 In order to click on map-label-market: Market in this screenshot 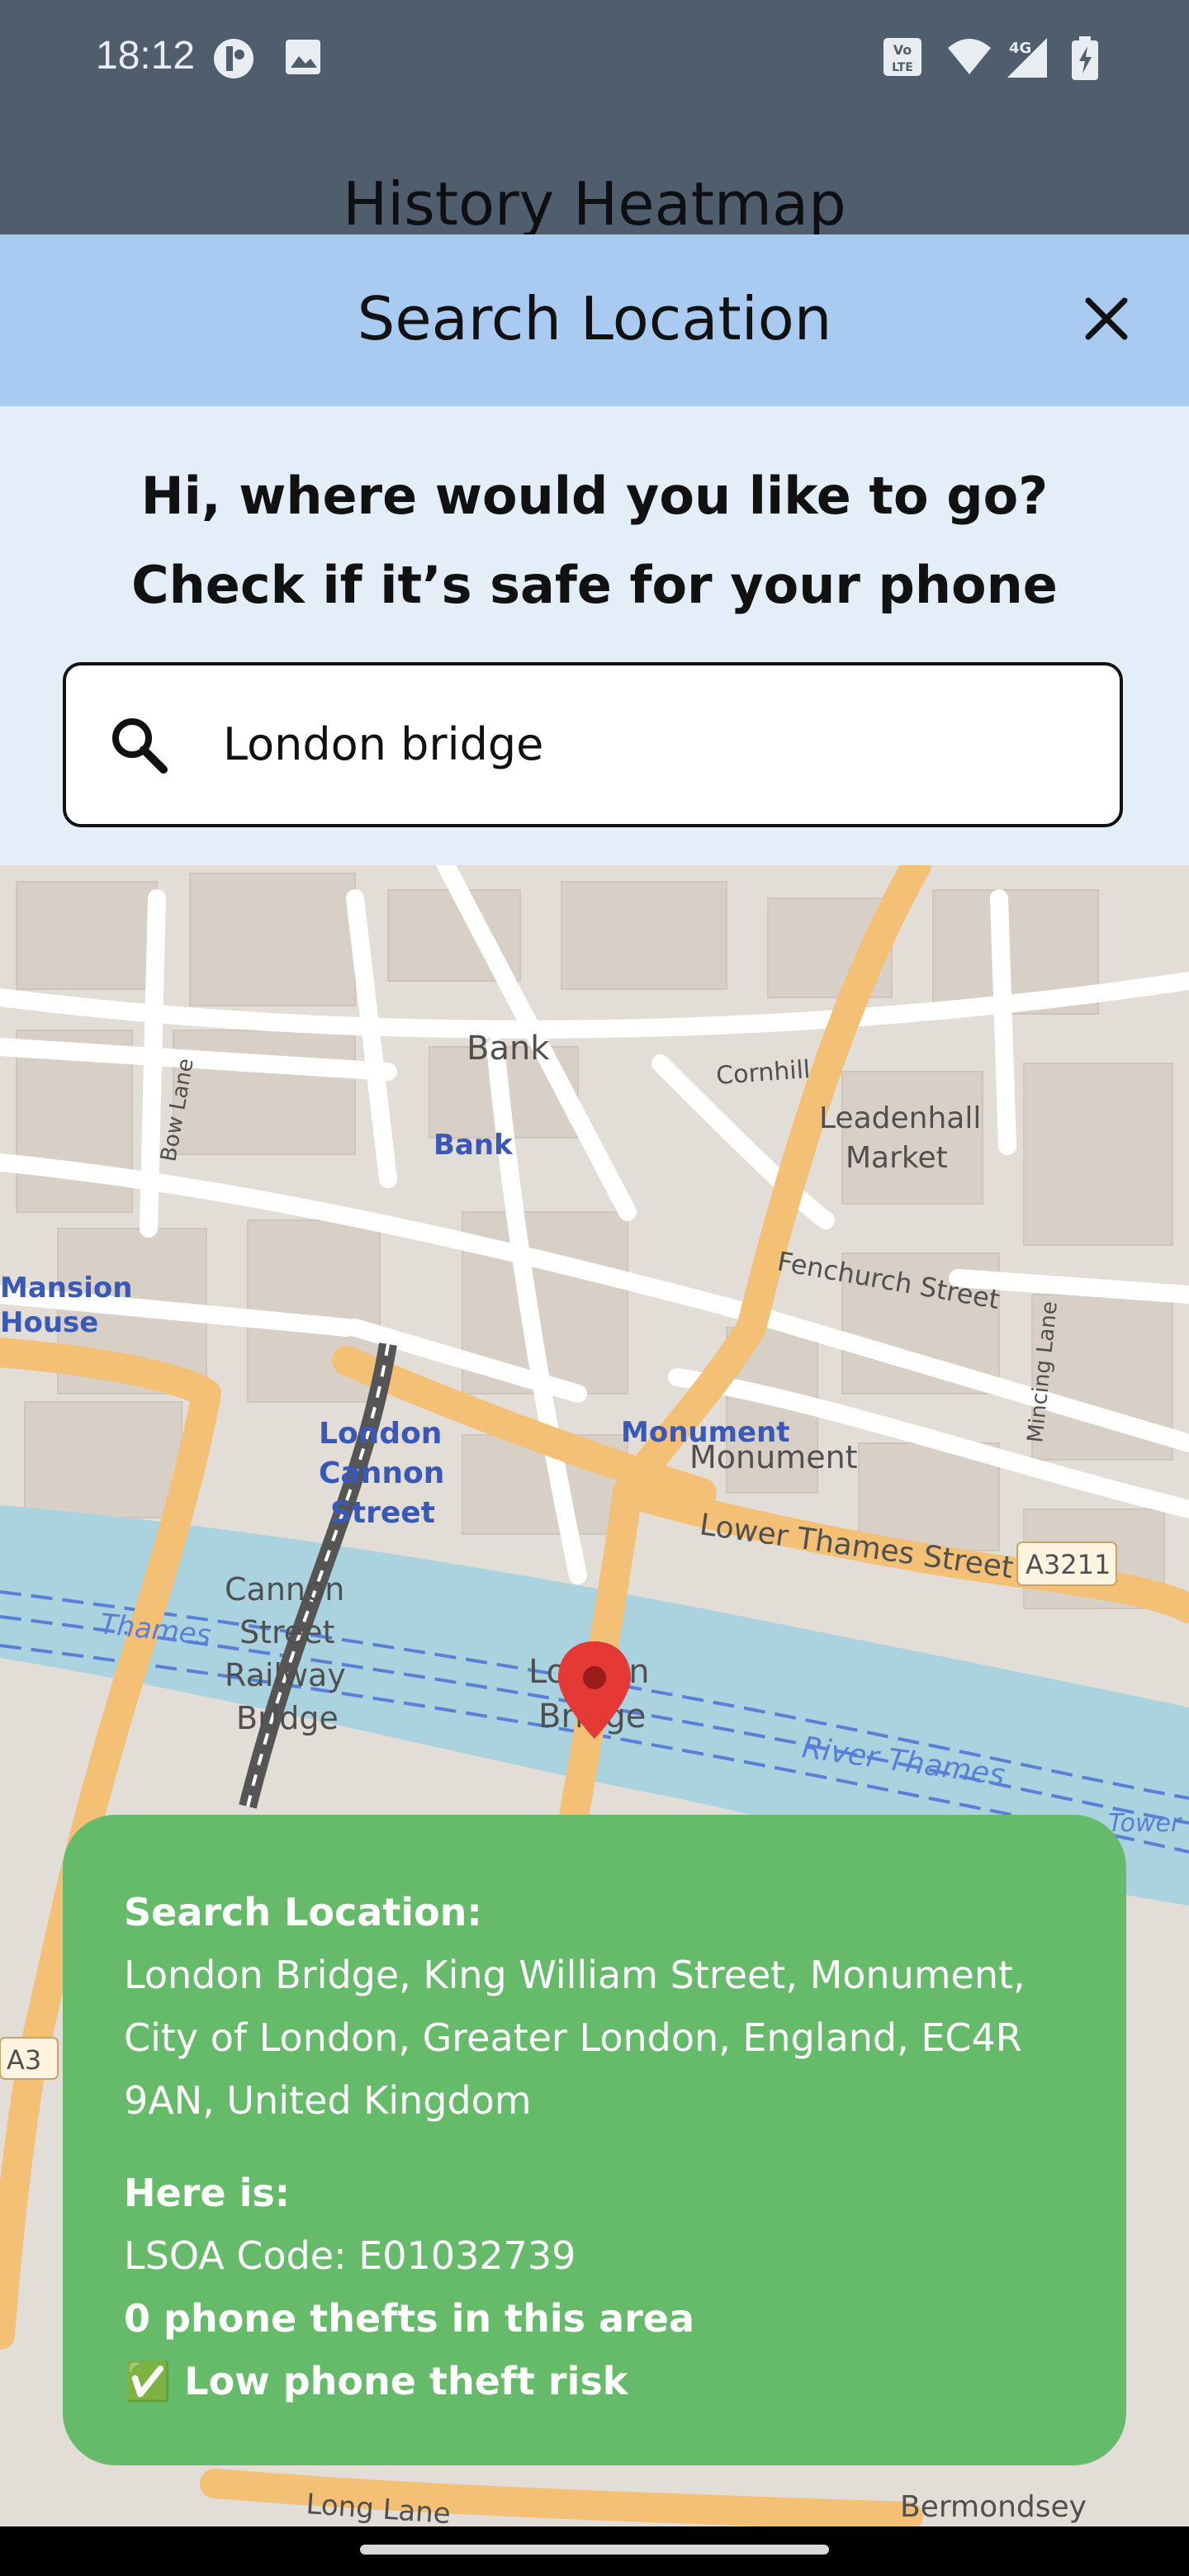, I will do `click(897, 1158)`.